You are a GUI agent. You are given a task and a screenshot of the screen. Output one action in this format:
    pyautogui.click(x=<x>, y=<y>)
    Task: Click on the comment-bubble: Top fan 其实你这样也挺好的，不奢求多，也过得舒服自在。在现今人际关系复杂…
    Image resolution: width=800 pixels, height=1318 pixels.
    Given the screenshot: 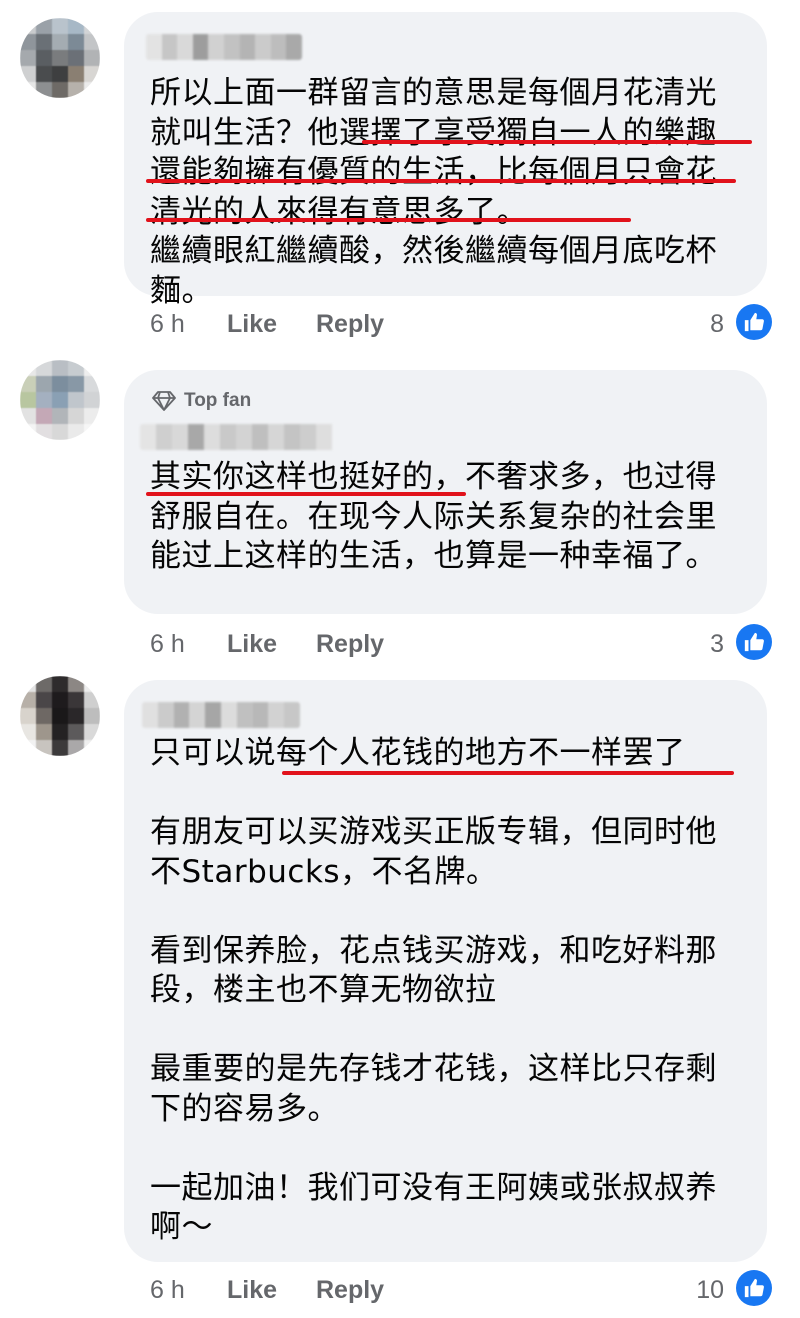 What is the action you would take?
    pyautogui.click(x=445, y=492)
    